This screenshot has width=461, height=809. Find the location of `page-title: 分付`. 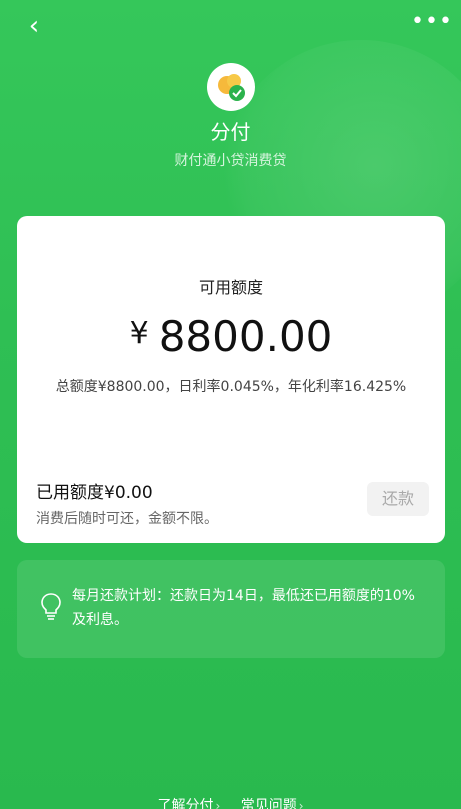

page-title: 分付 is located at coordinates (230, 132).